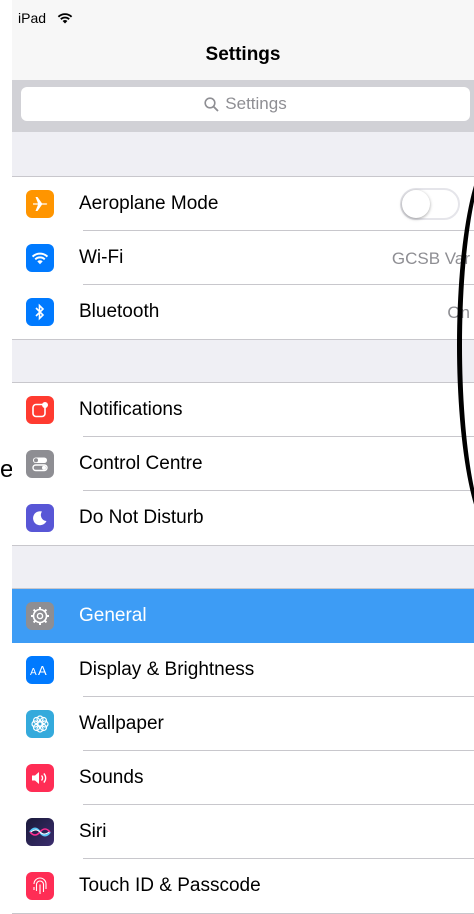 This screenshot has height=914, width=474. Describe the element at coordinates (32, 18) in the screenshot. I see `device-label: iPad` at that location.